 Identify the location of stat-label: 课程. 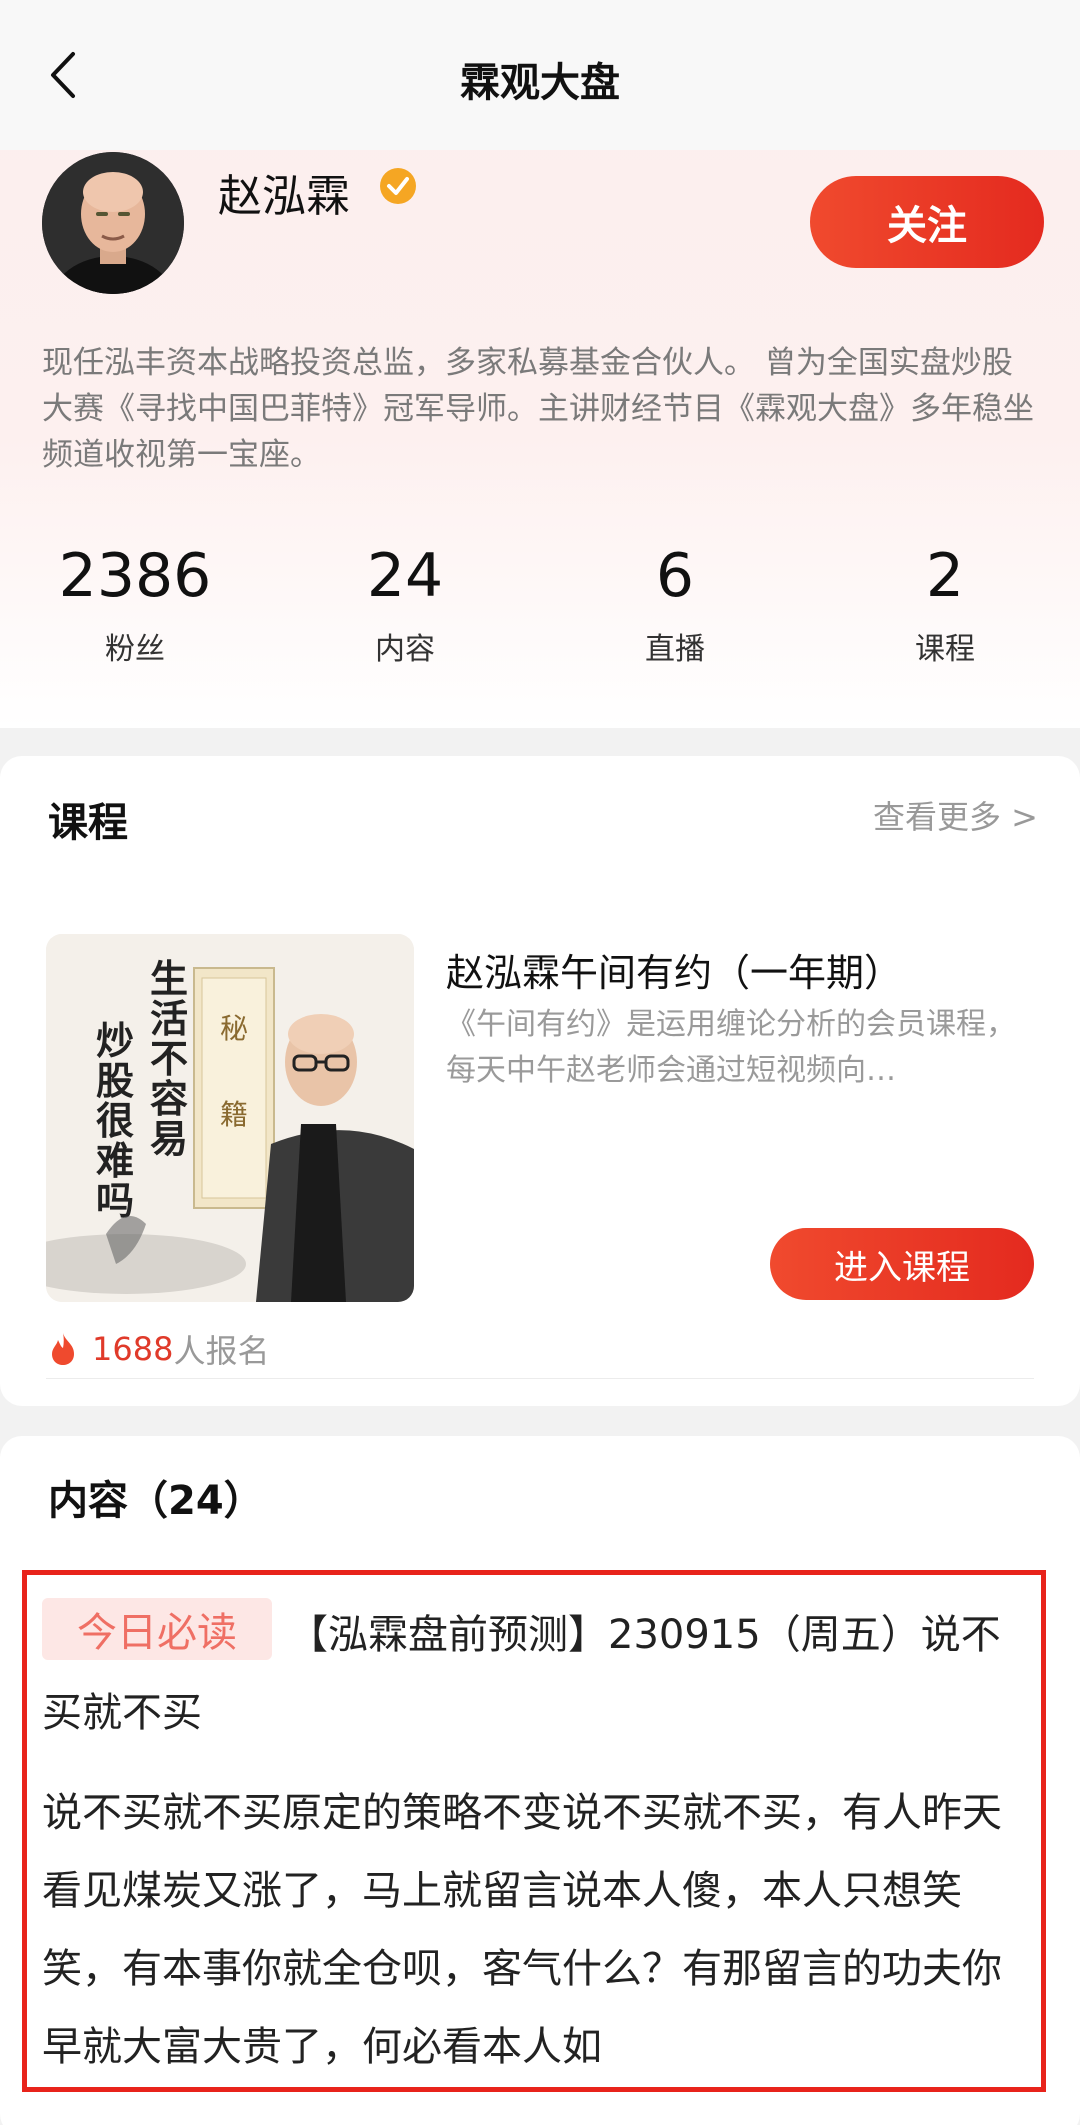
(945, 649).